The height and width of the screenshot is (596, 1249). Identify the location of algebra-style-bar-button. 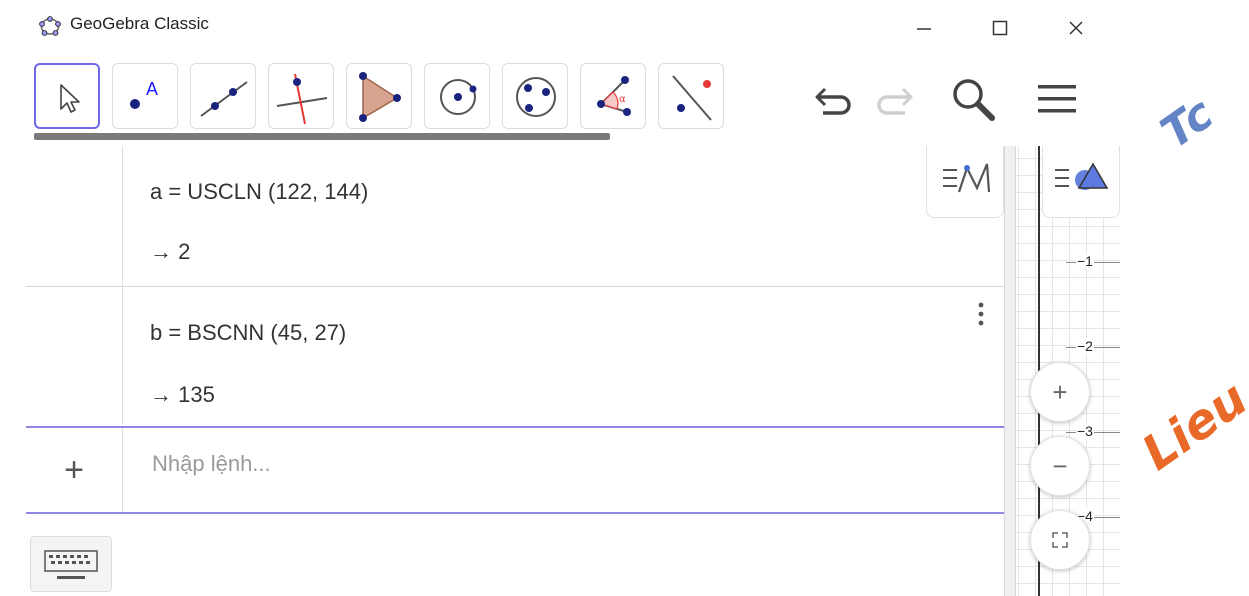
(965, 182).